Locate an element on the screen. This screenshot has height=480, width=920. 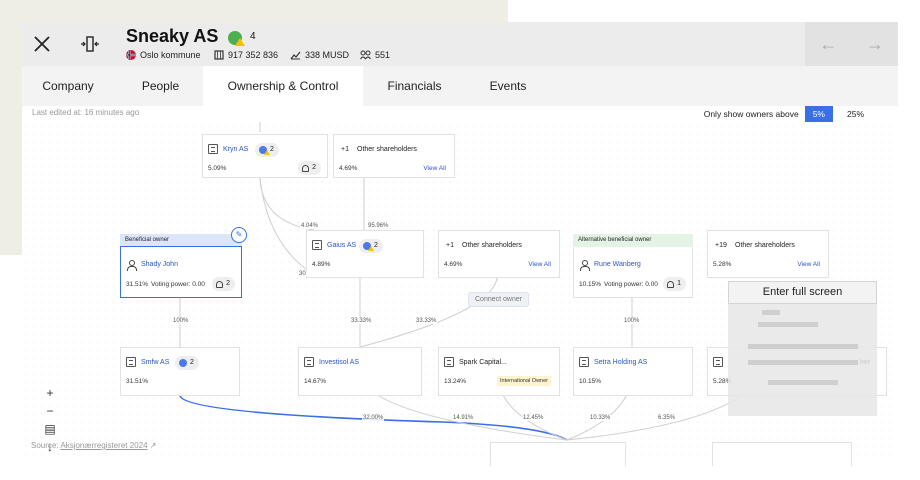
norway-flag-icon is located at coordinates (131, 55).